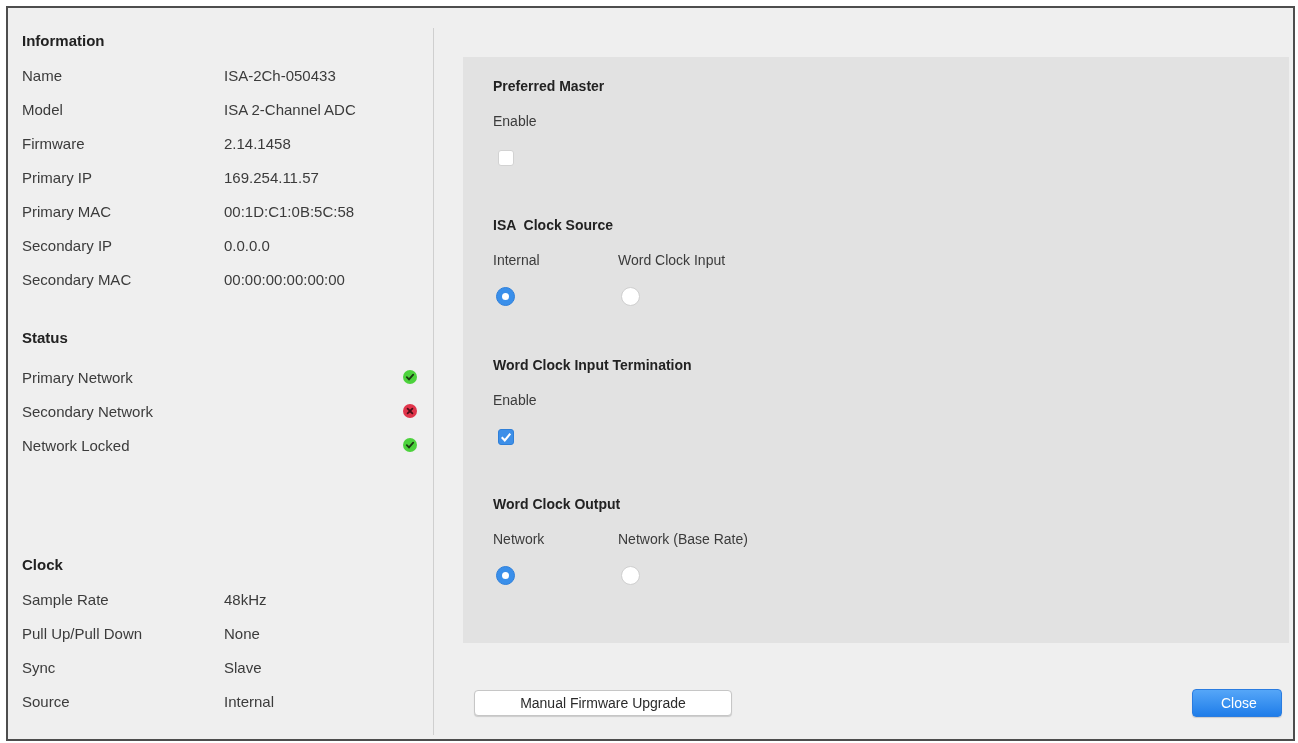 The height and width of the screenshot is (743, 1298). What do you see at coordinates (87, 411) in the screenshot?
I see `status-label: Secondary Network` at bounding box center [87, 411].